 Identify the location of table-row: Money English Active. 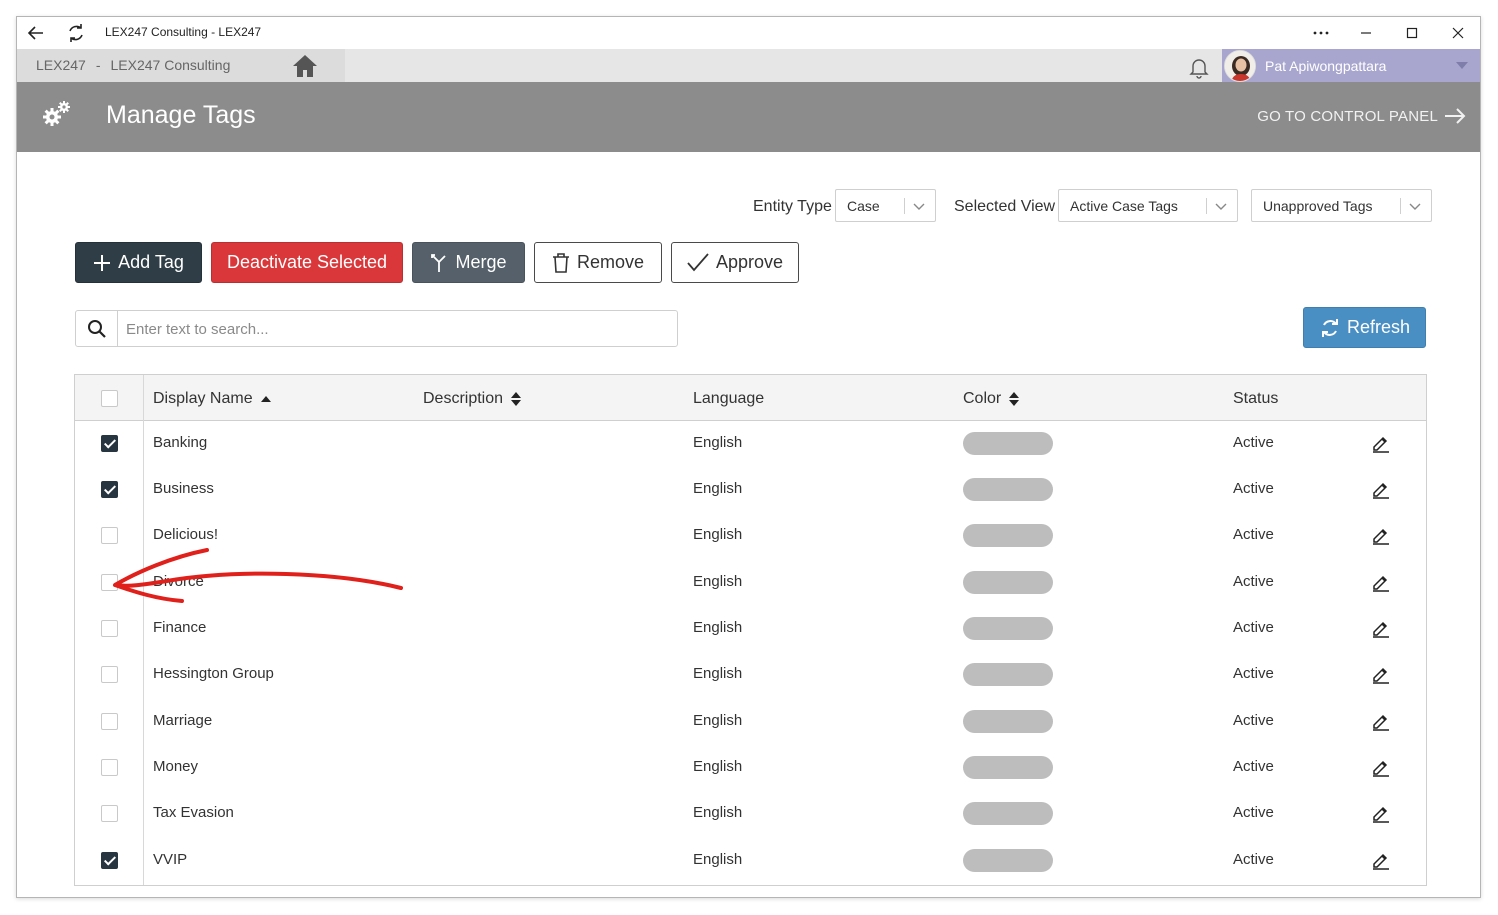
(750, 768).